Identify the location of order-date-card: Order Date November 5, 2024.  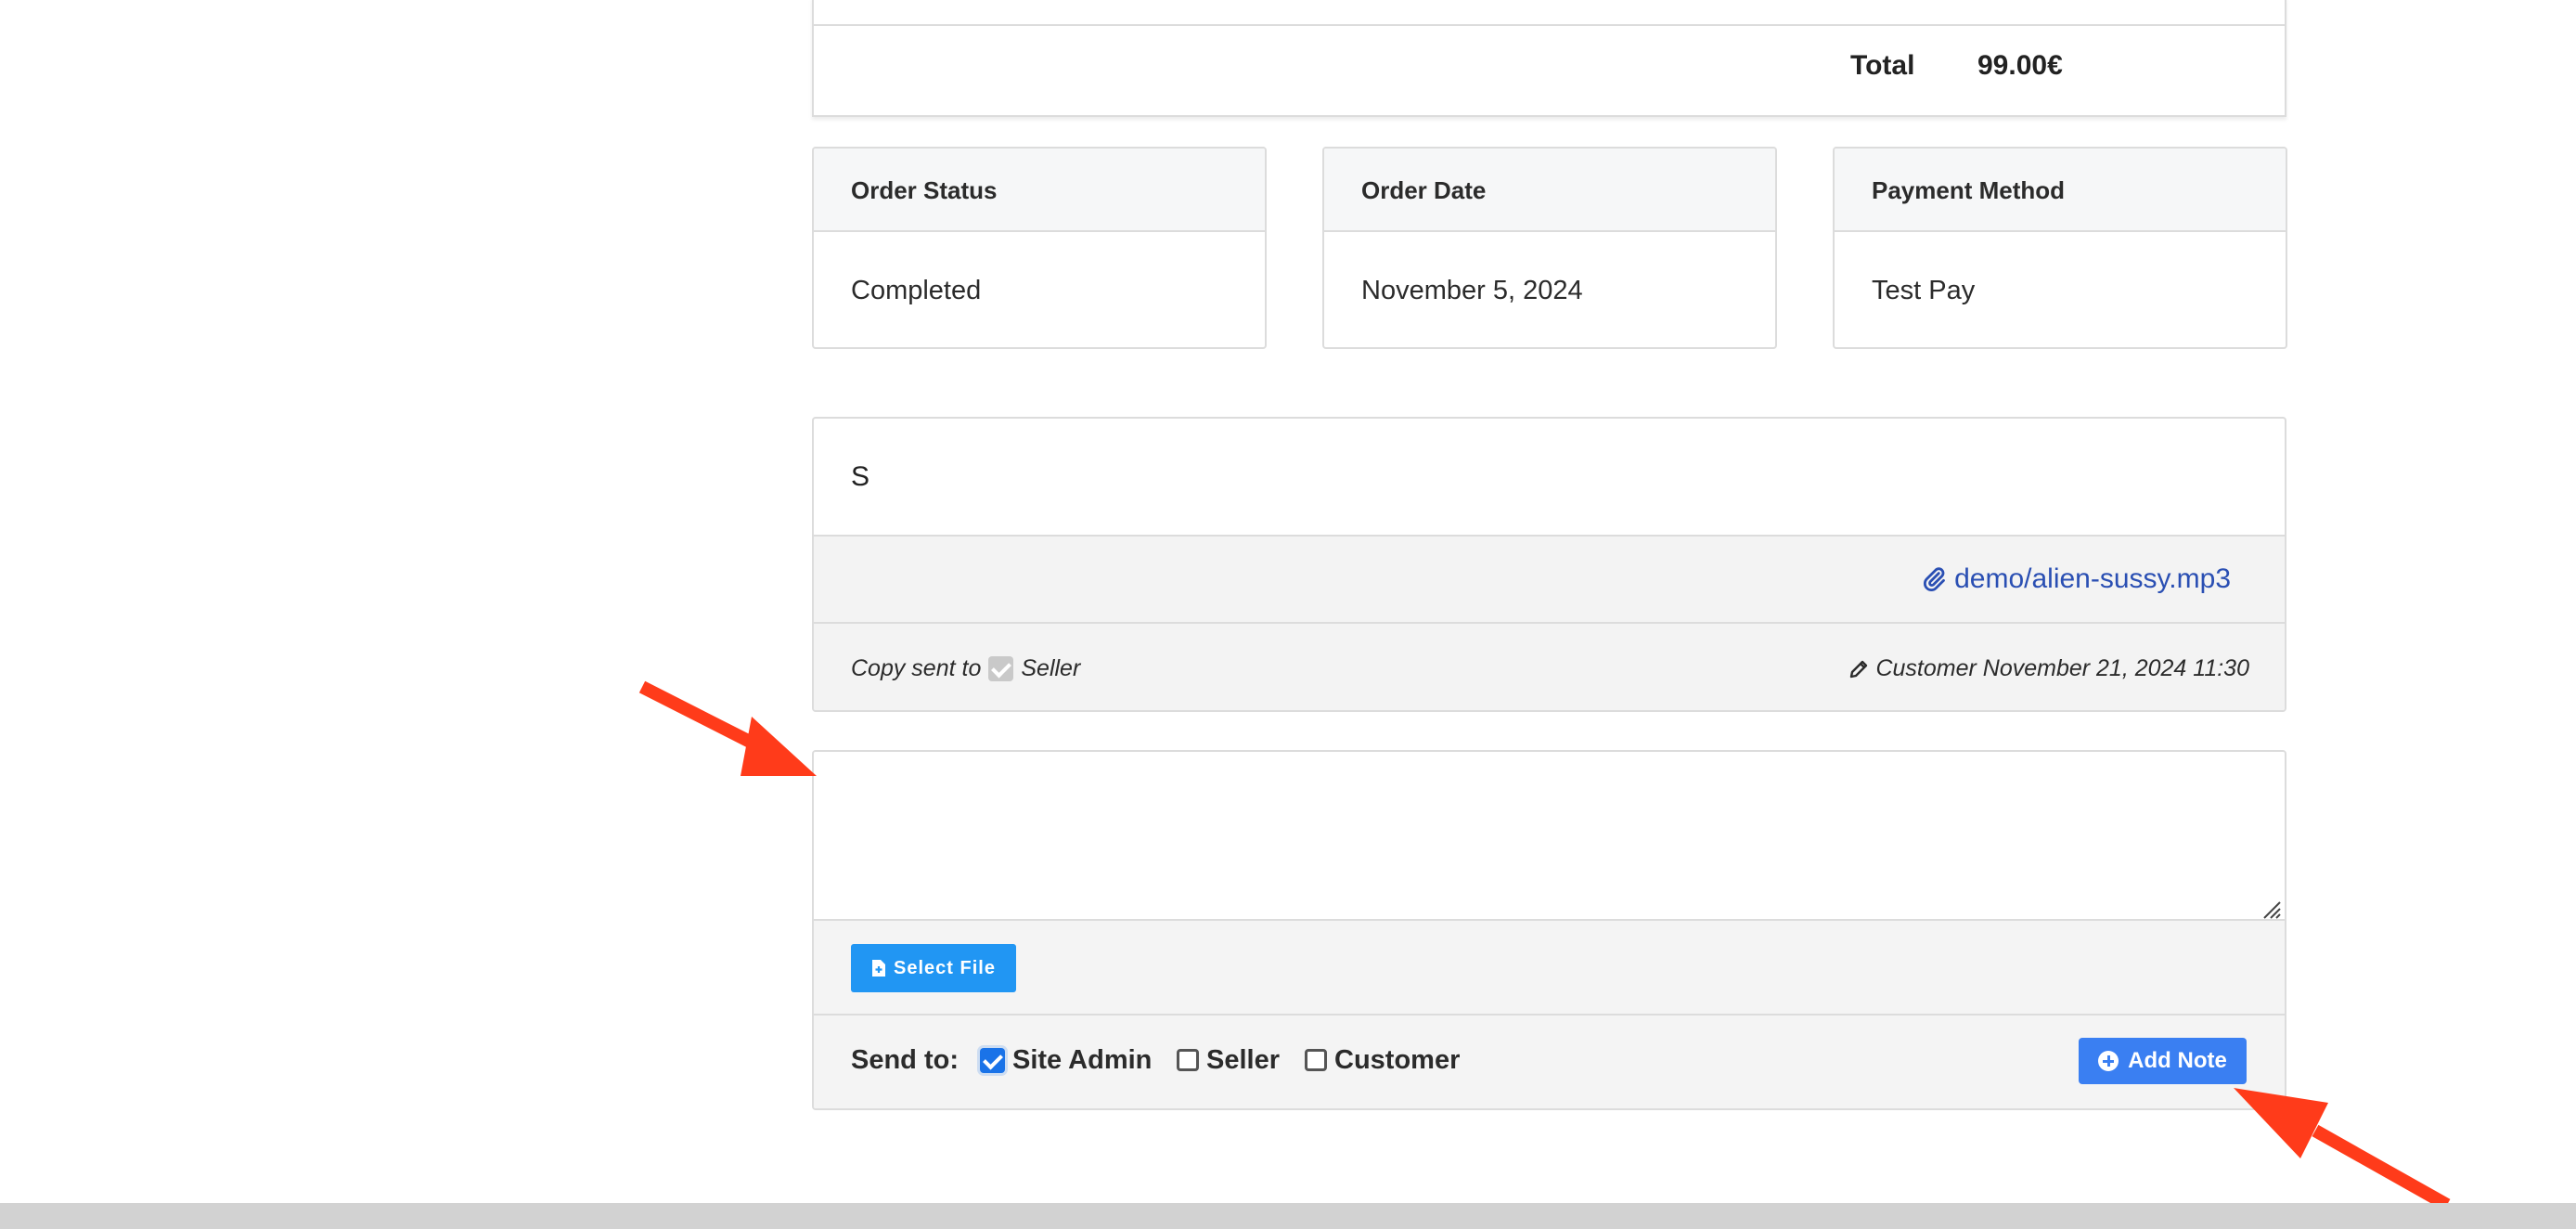
(1550, 248).